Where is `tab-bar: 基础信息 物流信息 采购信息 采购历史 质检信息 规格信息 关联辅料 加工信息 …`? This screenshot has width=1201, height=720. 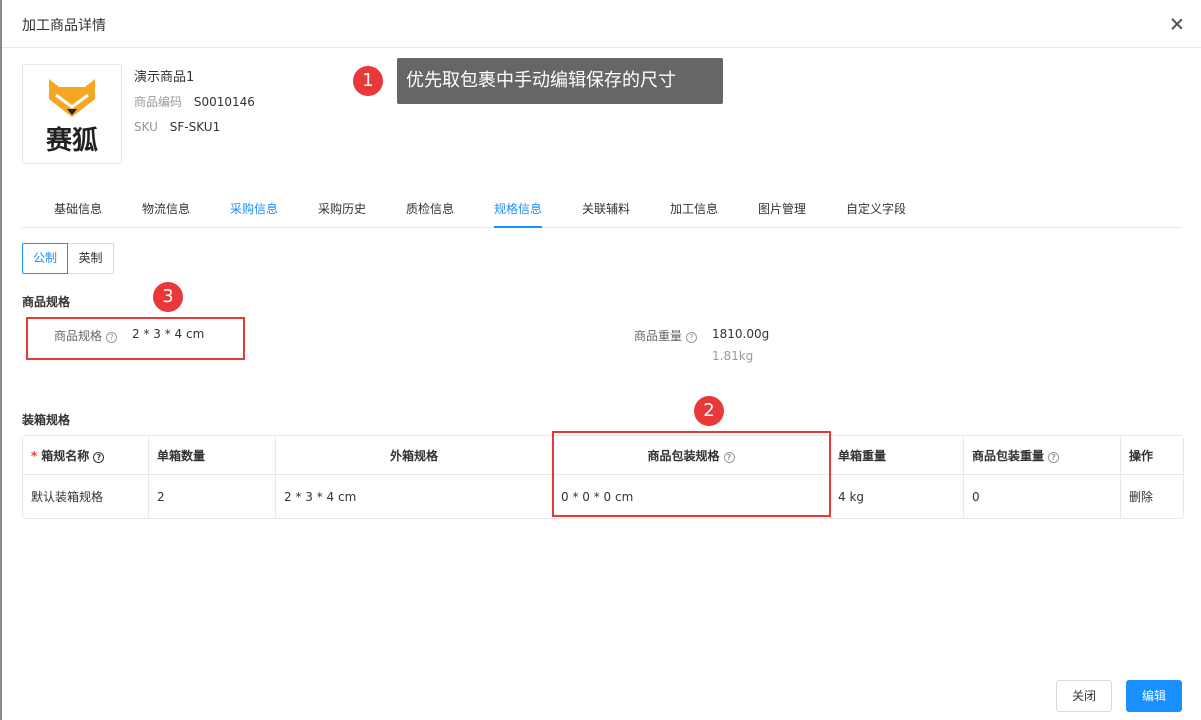 tab-bar: 基础信息 物流信息 采购信息 采购历史 质检信息 规格信息 关联辅料 加工信息 … is located at coordinates (602, 208).